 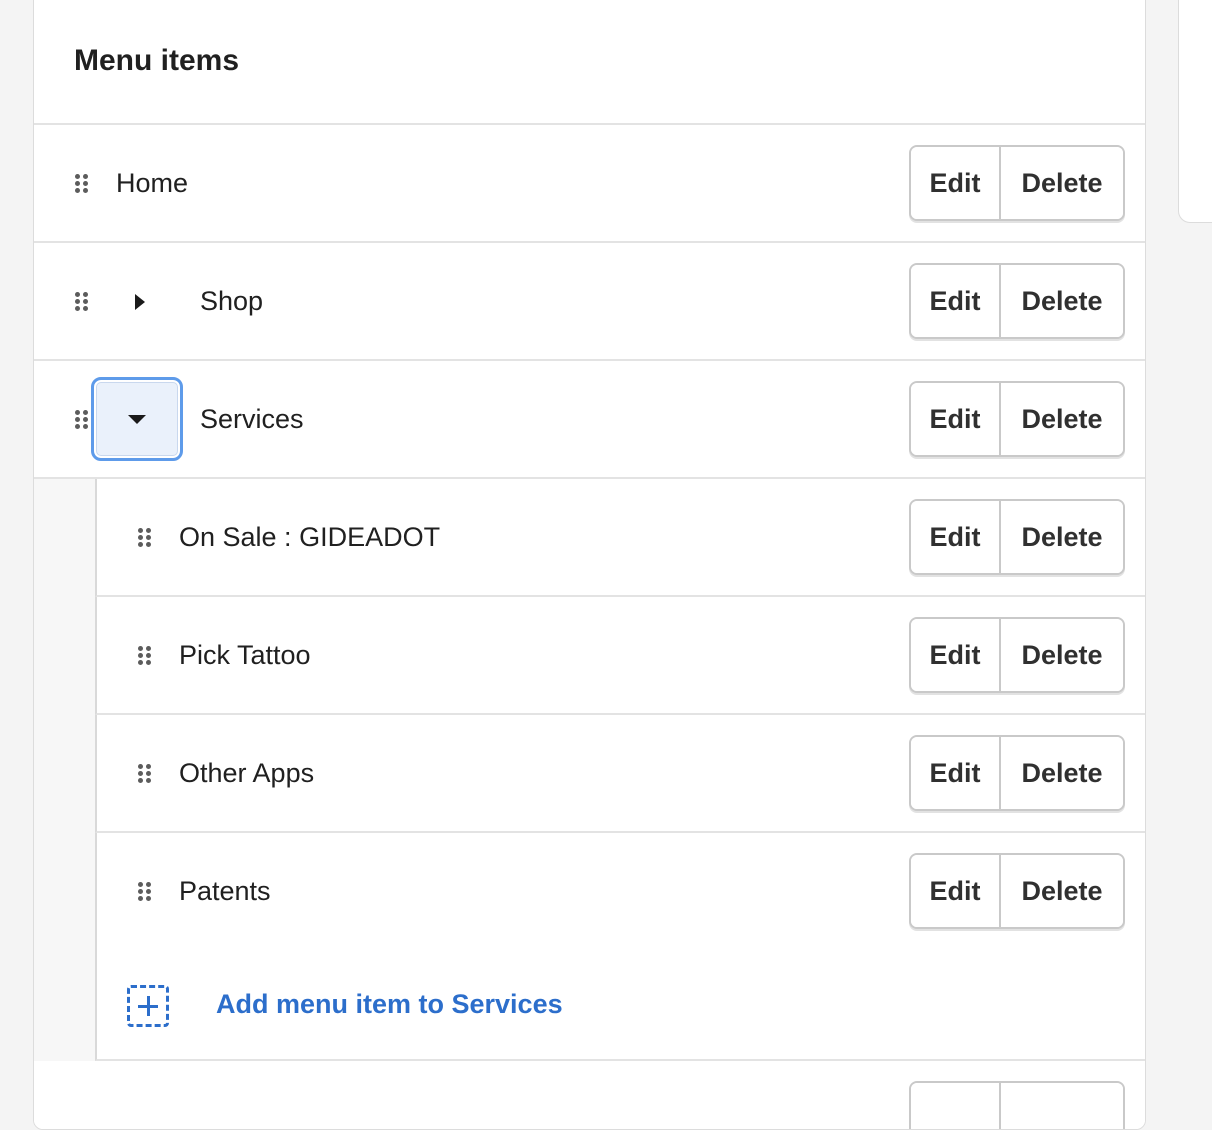 What do you see at coordinates (252, 419) in the screenshot?
I see `menu-item-label: Services` at bounding box center [252, 419].